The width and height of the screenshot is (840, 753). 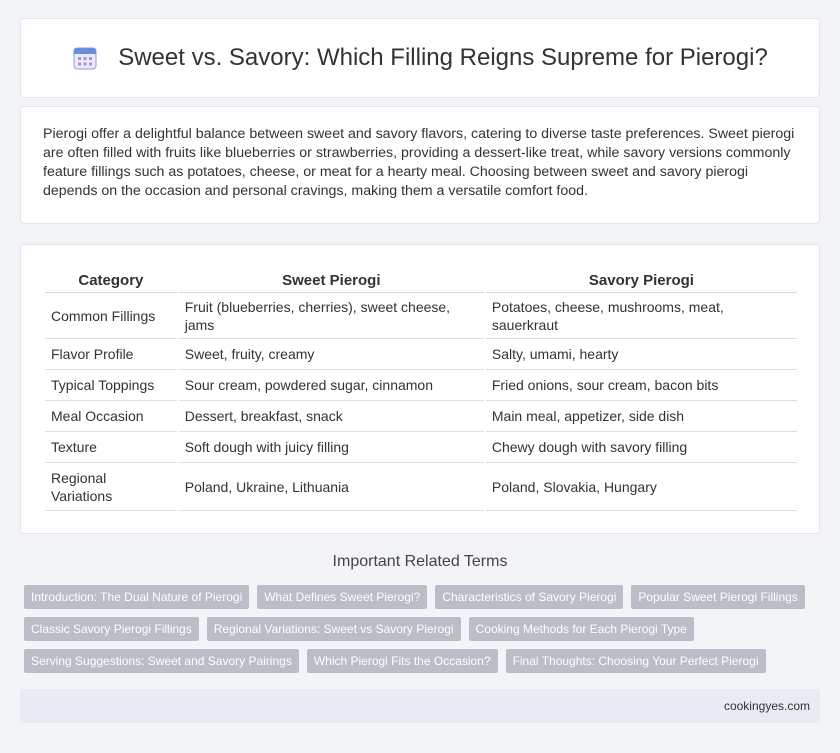 What do you see at coordinates (137, 597) in the screenshot?
I see `related-term-tag: Introduction: The Dual Nature of Pierogi` at bounding box center [137, 597].